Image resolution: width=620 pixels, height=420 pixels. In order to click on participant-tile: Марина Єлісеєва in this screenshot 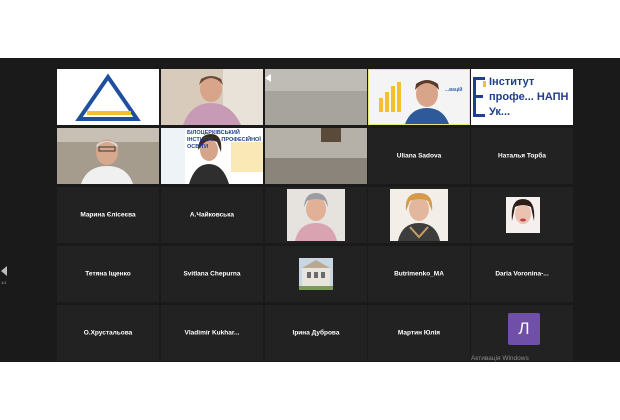, I will do `click(108, 215)`.